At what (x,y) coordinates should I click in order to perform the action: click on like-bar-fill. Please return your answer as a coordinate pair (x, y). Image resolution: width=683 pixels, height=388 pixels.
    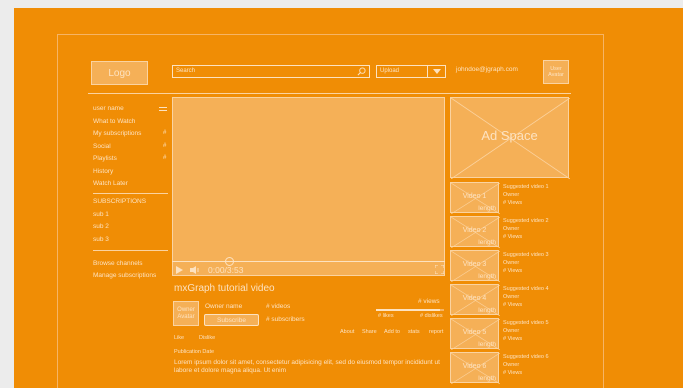
    Looking at the image, I should click on (408, 310).